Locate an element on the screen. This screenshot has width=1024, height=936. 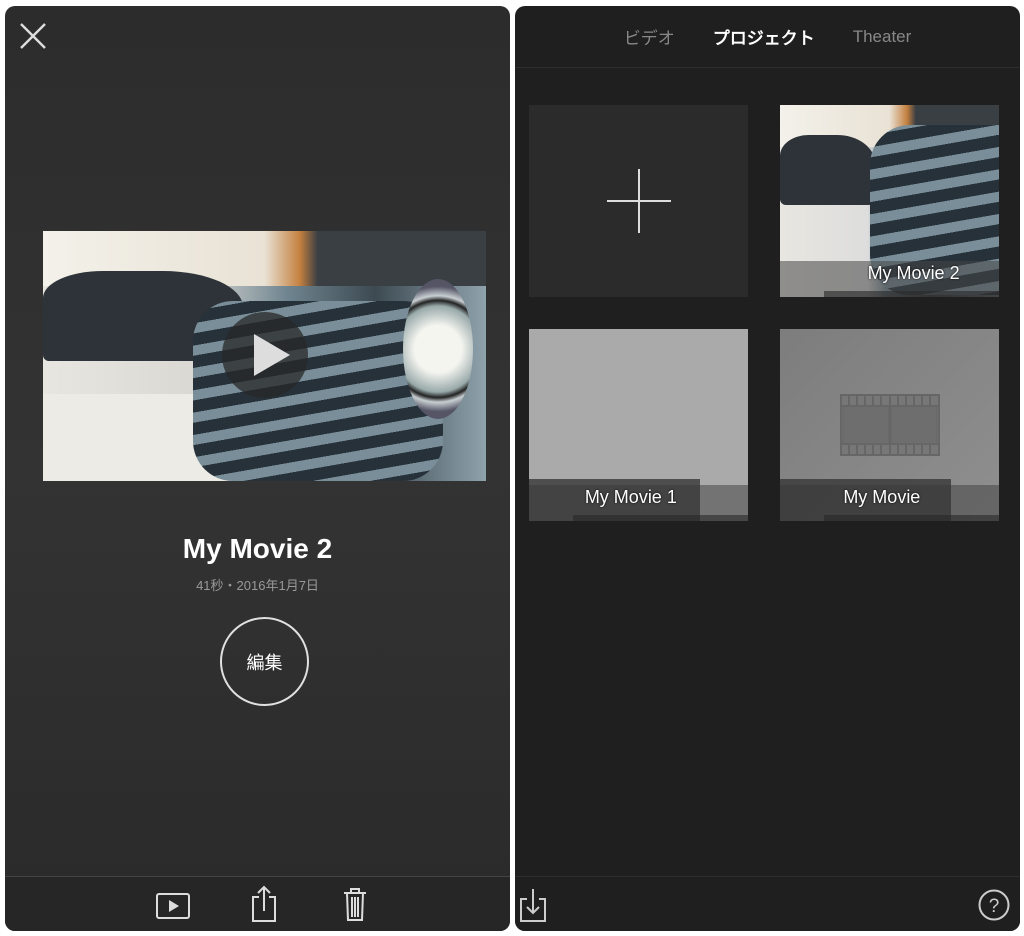
film-strip-icon is located at coordinates (890, 425).